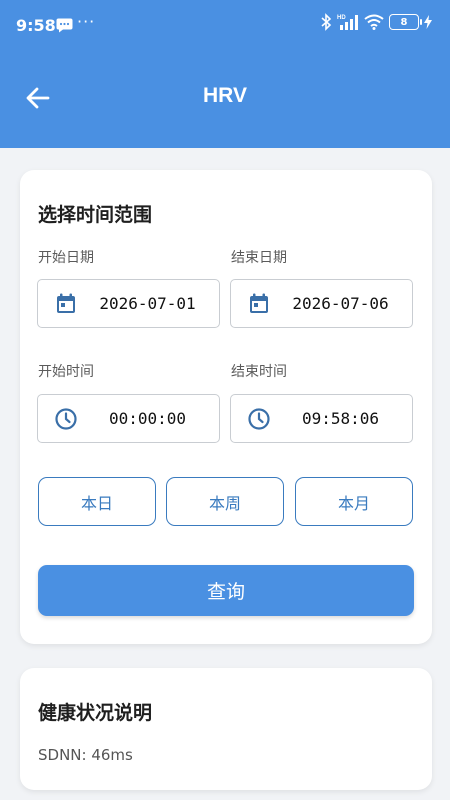 The height and width of the screenshot is (800, 450). Describe the element at coordinates (340, 303) in the screenshot. I see `end-date-value: 2026-07-06` at that location.